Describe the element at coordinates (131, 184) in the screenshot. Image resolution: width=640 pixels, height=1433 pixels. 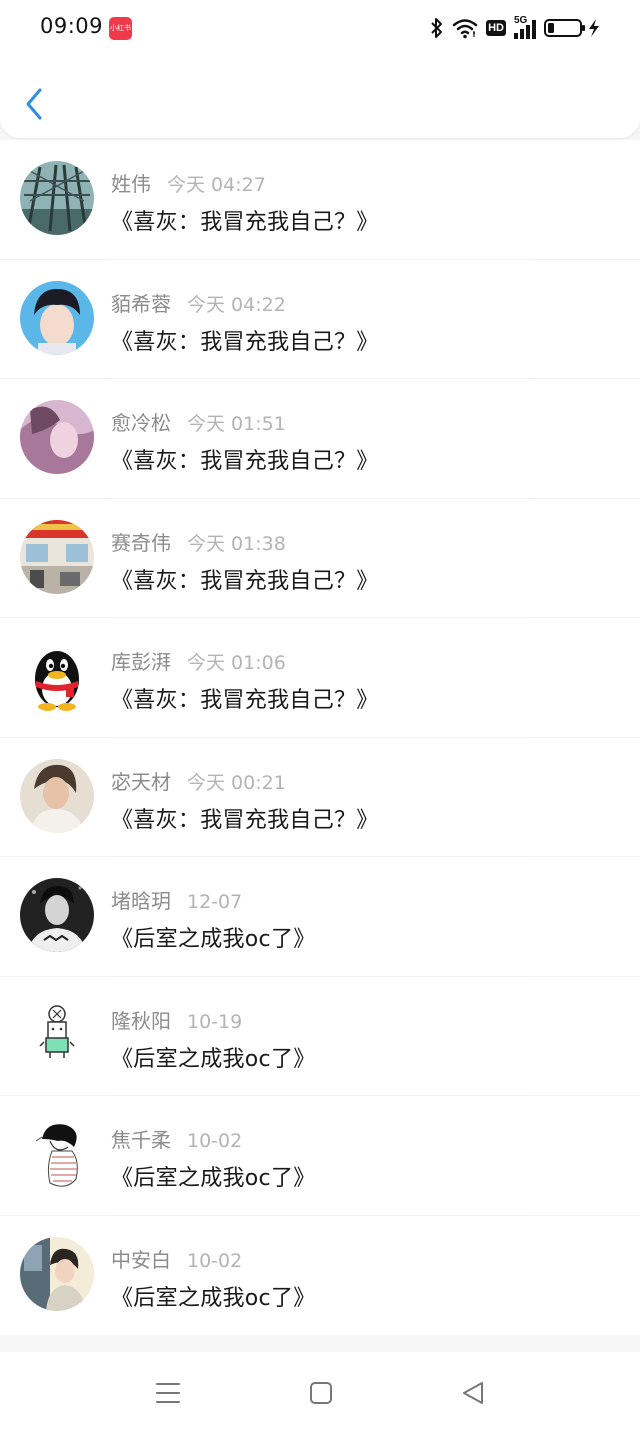
I see `sender-name-text: 姓伟` at that location.